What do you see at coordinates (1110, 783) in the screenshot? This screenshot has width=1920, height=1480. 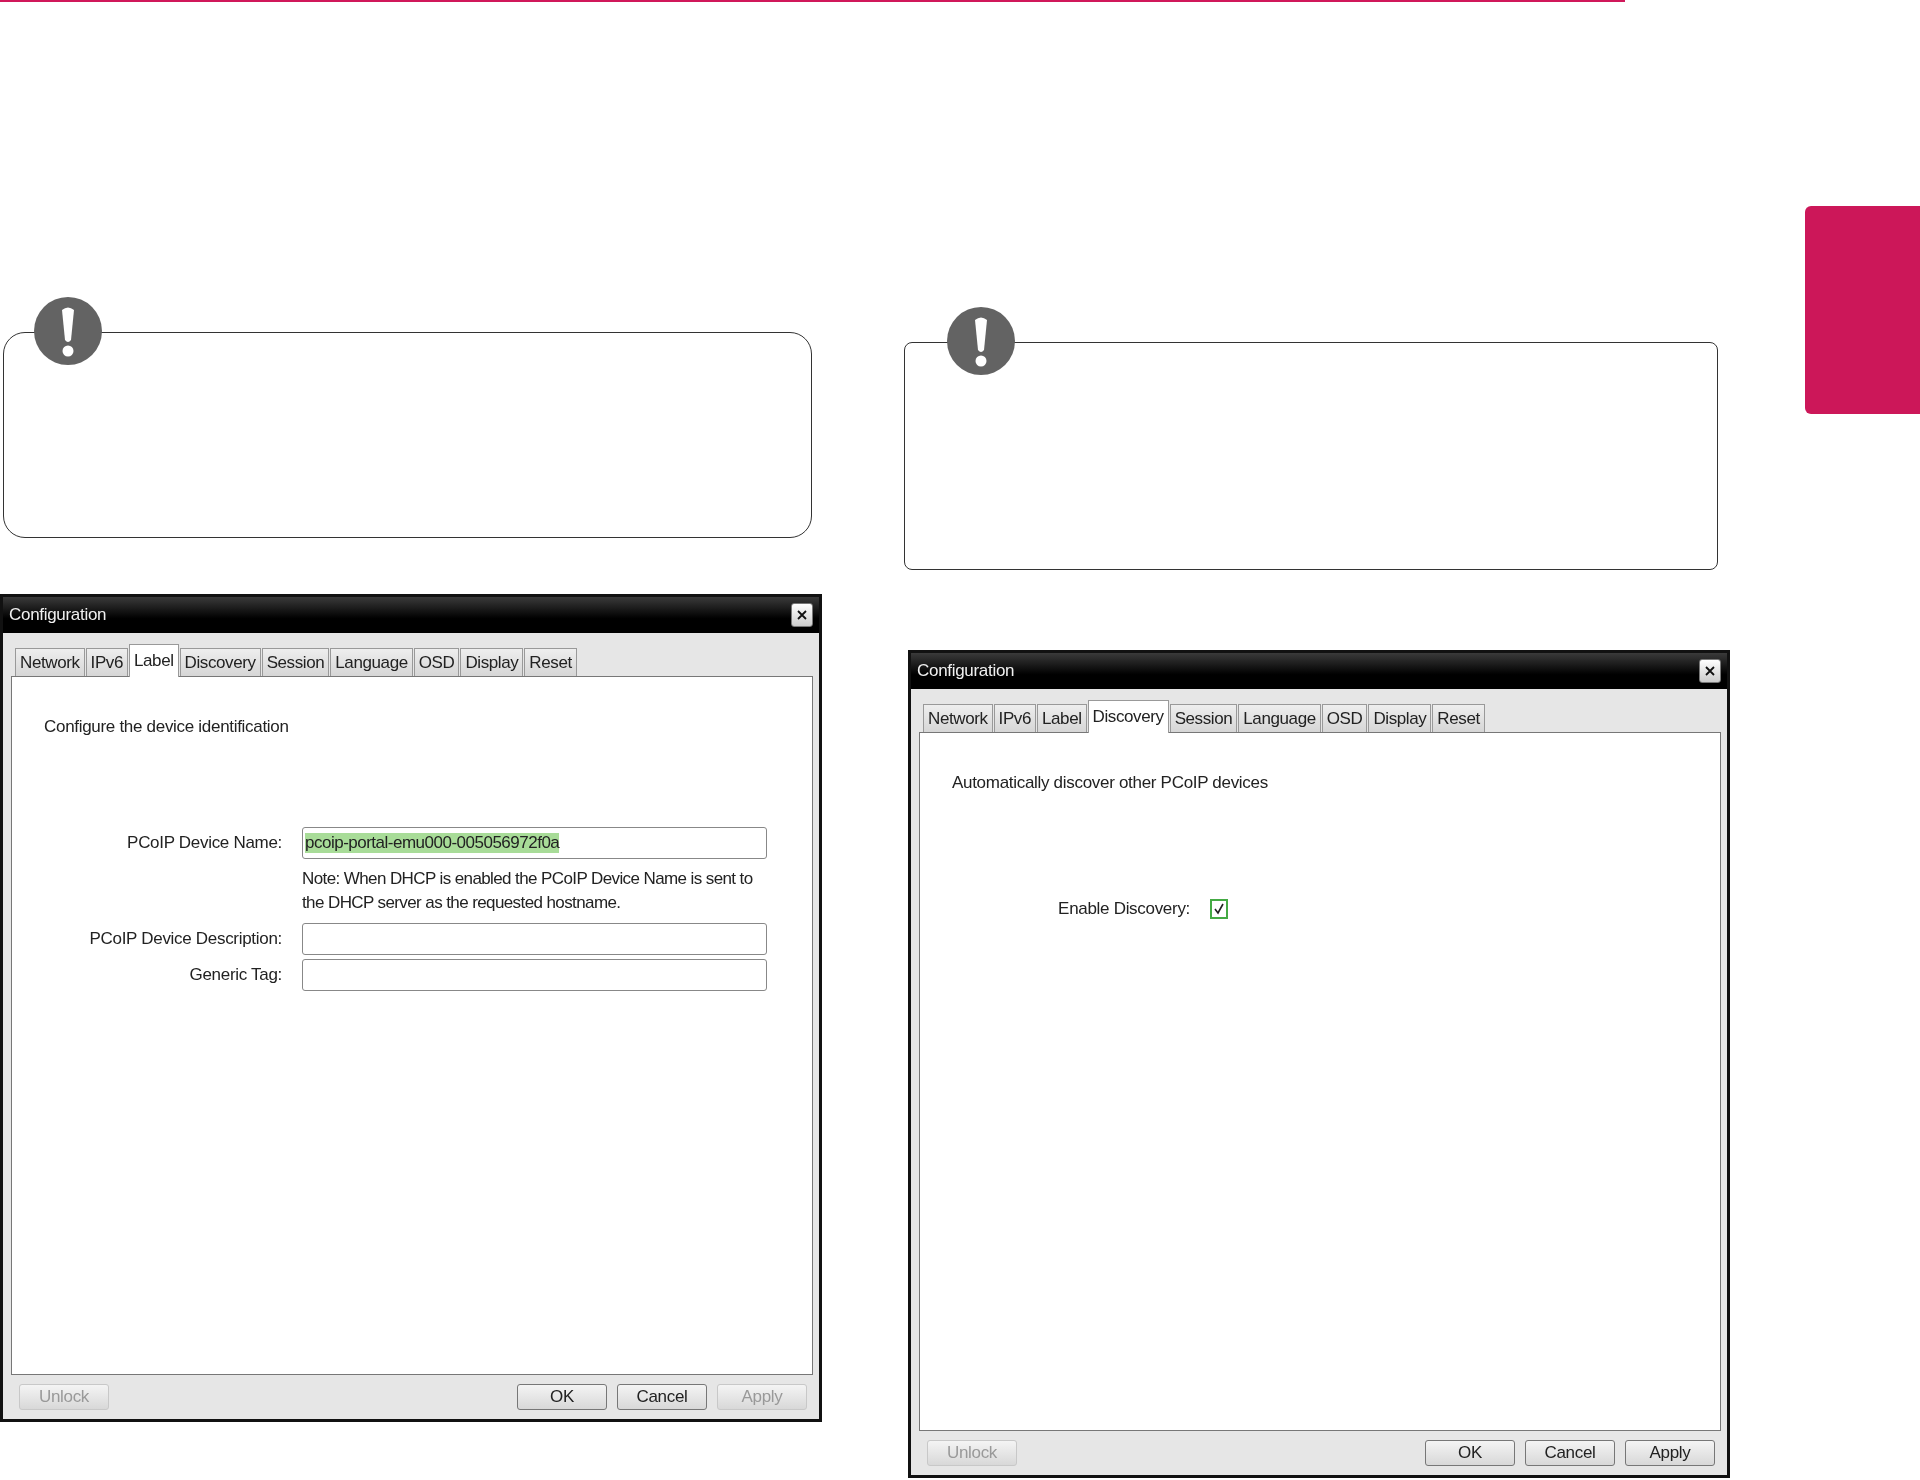 I see `description-text: Automatically discover other PCoIP devices` at bounding box center [1110, 783].